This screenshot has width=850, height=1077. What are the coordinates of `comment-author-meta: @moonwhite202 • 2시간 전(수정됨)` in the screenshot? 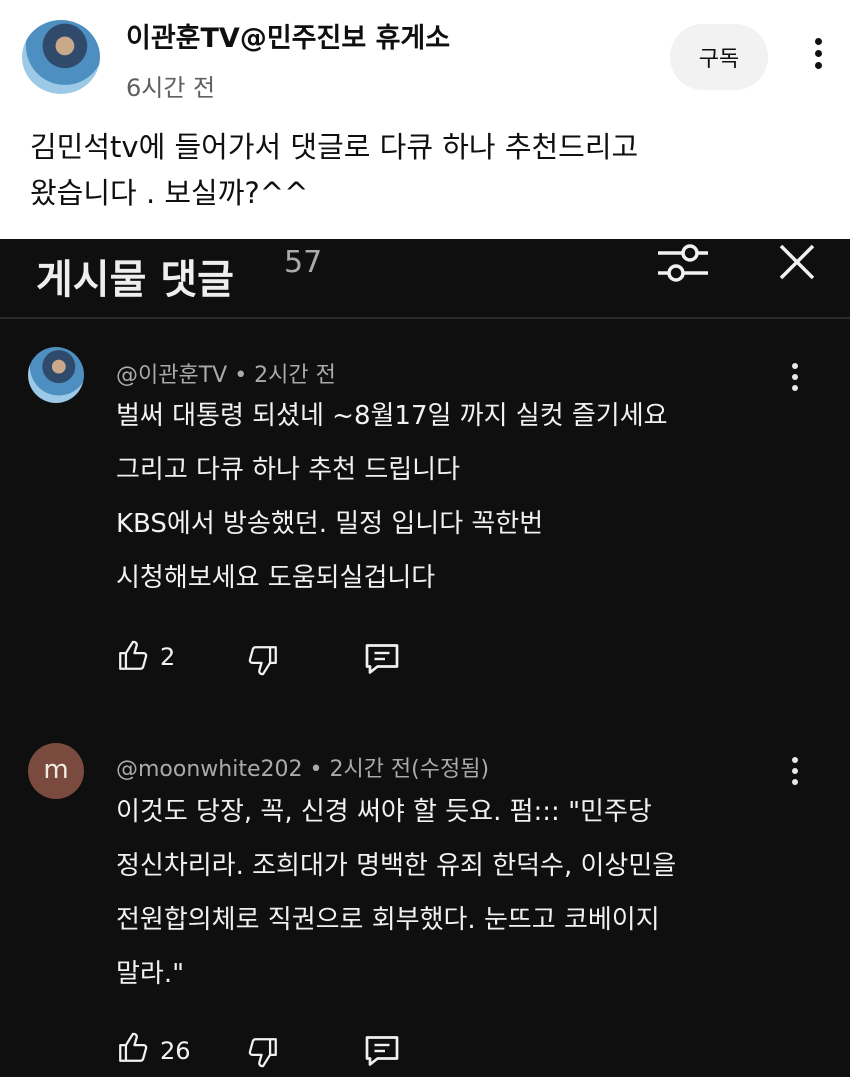 It's located at (302, 767).